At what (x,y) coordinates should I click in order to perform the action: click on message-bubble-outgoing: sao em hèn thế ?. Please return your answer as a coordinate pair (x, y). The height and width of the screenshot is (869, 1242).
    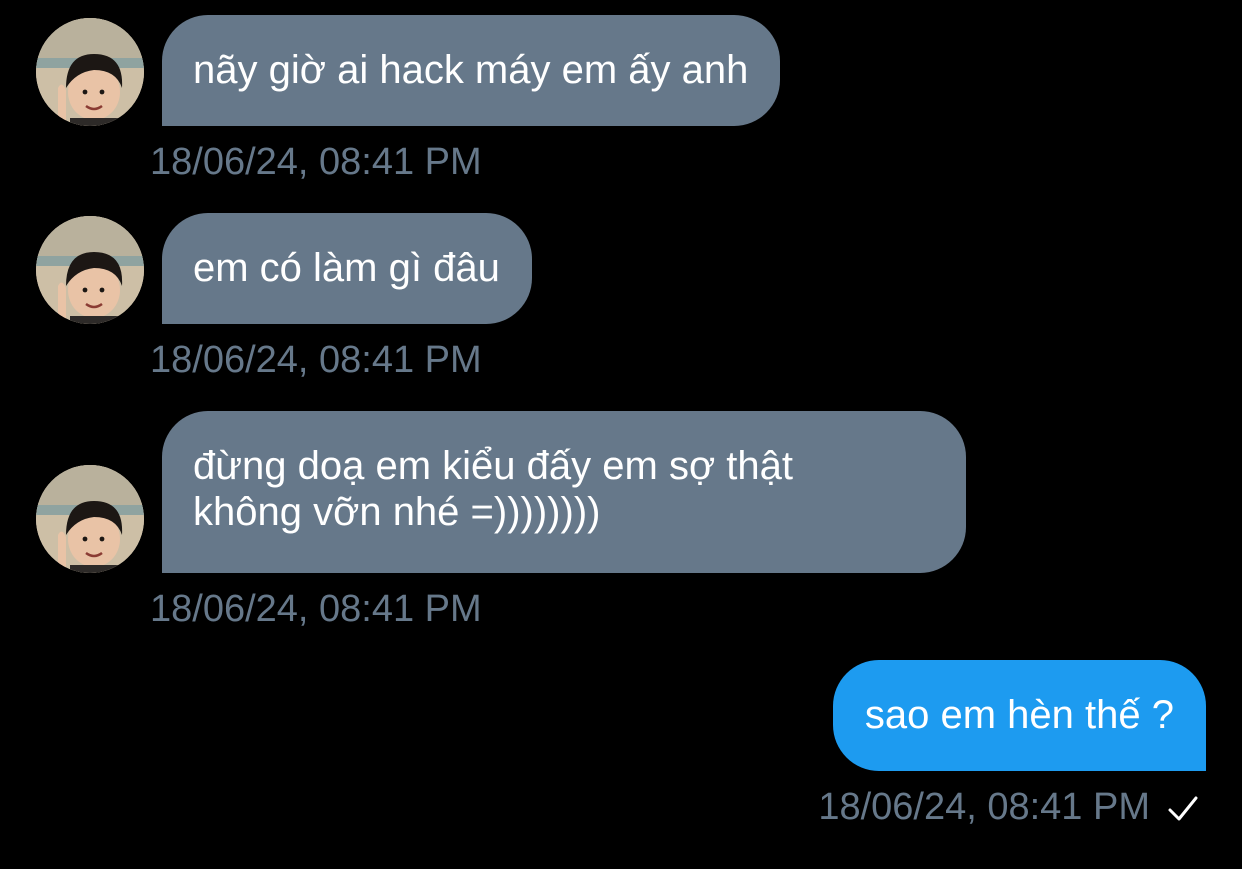
    Looking at the image, I should click on (1019, 715).